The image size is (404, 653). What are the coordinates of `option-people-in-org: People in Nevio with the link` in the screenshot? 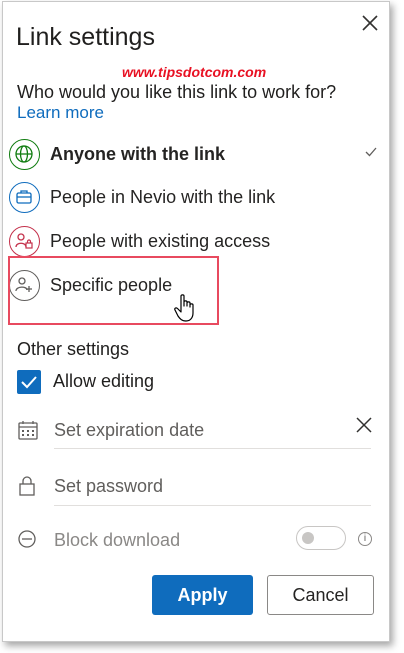 It's located at (195, 197).